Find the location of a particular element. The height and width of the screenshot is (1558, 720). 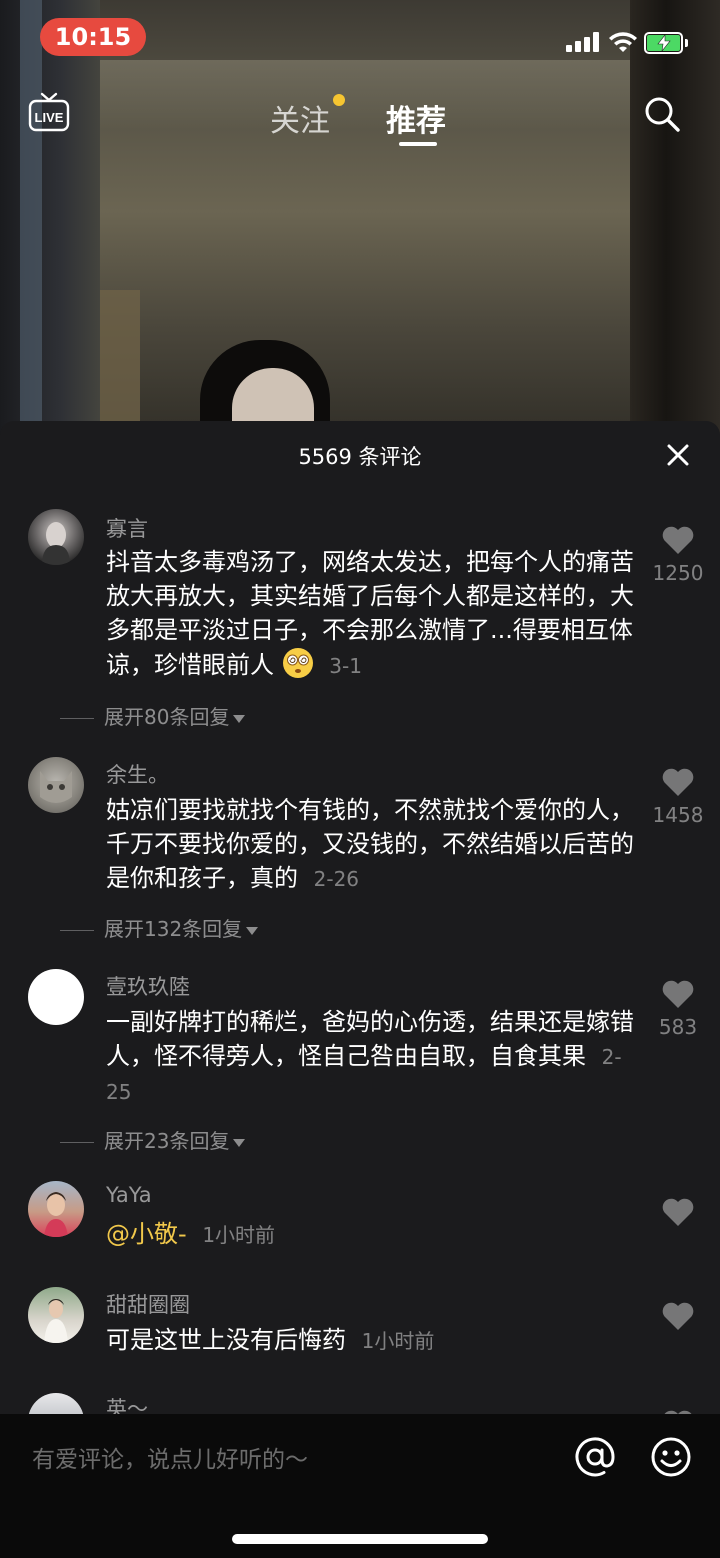

comment-item: 英～ is located at coordinates (360, 1402).